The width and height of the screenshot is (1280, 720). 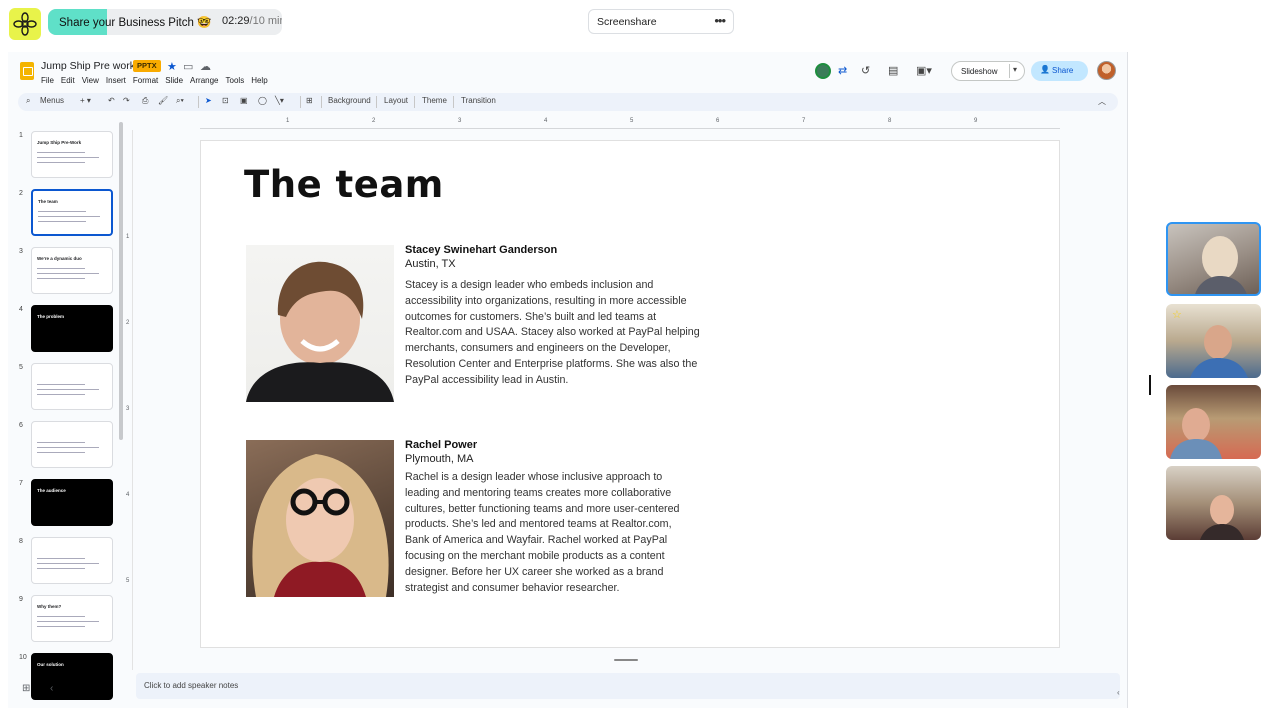 I want to click on transition-button: Transition, so click(x=478, y=100).